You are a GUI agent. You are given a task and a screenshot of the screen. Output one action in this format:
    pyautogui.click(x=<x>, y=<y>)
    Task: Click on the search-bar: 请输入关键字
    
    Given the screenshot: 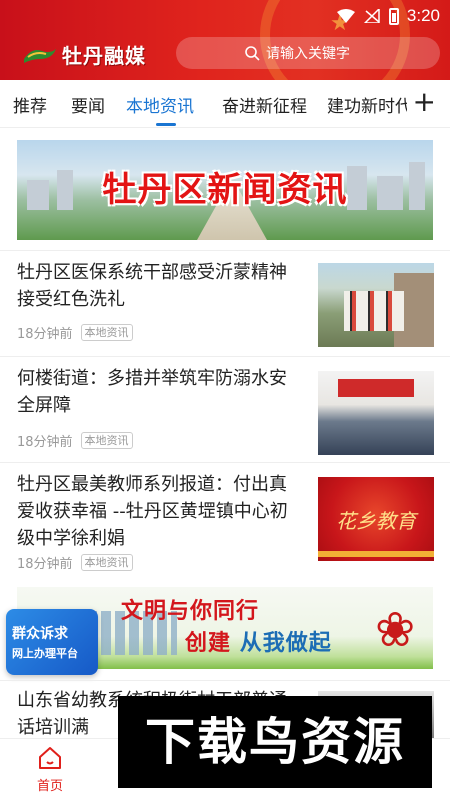 What is the action you would take?
    pyautogui.click(x=308, y=53)
    